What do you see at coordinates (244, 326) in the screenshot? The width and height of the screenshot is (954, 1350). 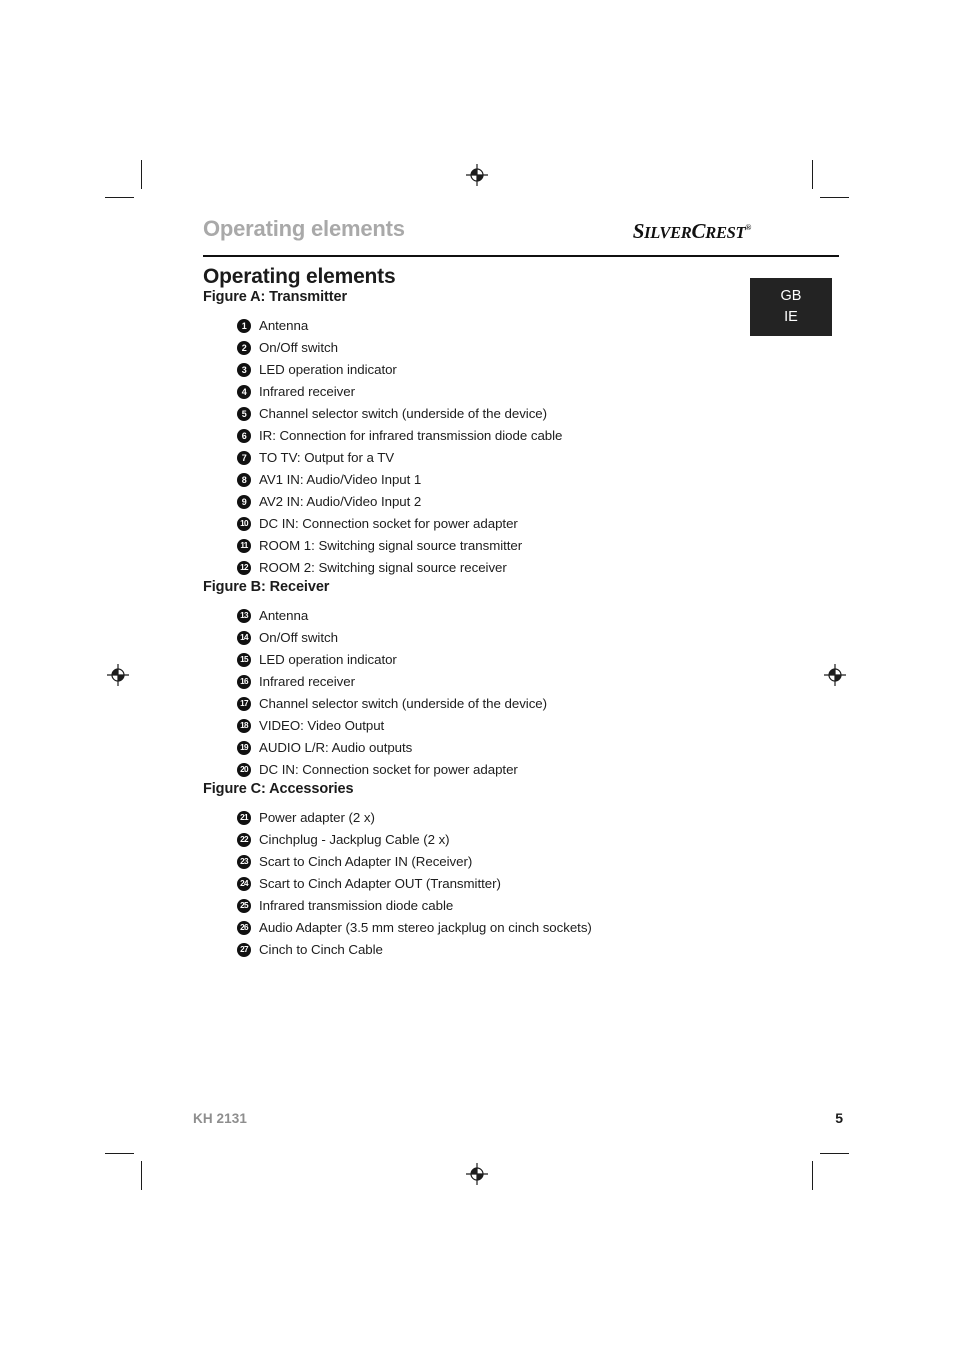 I see `item-number-badge: 1` at bounding box center [244, 326].